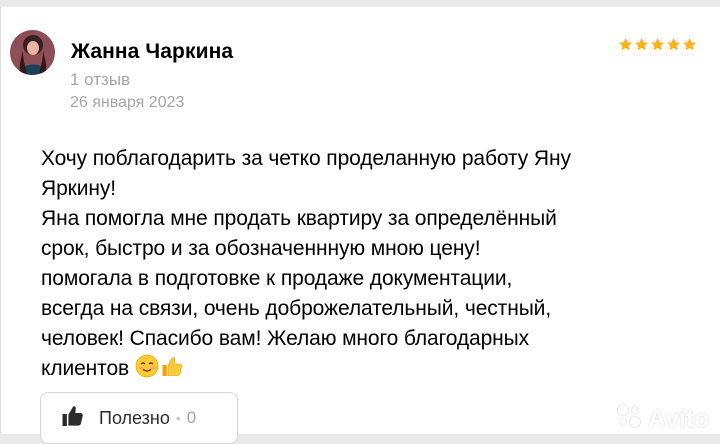  I want to click on review-date: 26 января 2023, so click(127, 102).